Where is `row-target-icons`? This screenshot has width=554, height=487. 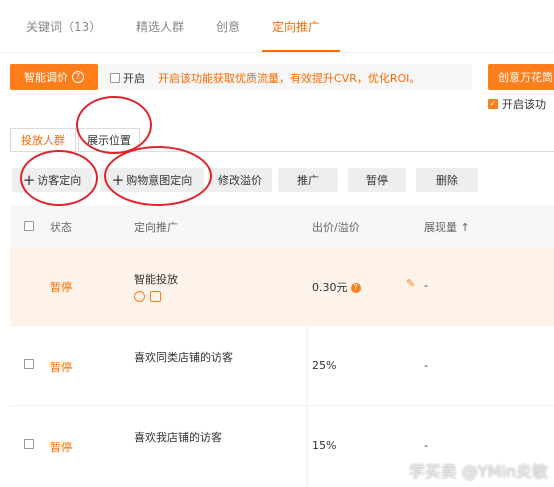
row-target-icons is located at coordinates (150, 295).